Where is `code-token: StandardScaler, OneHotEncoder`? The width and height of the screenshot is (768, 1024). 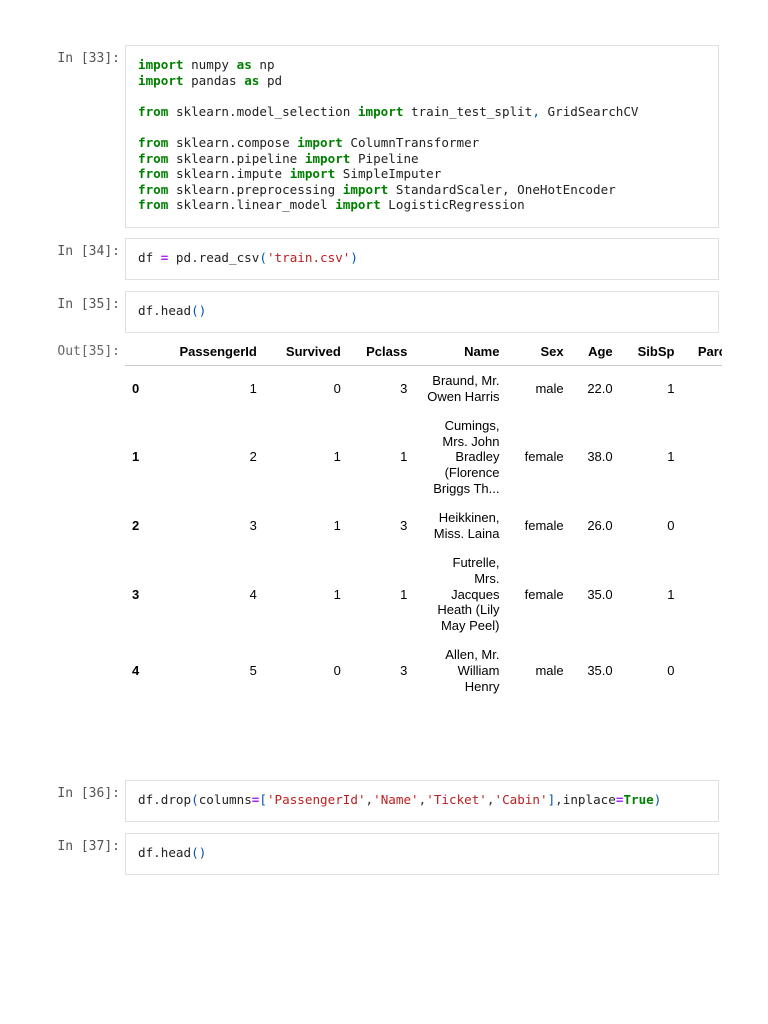
code-token: StandardScaler, OneHotEncoder is located at coordinates (505, 189).